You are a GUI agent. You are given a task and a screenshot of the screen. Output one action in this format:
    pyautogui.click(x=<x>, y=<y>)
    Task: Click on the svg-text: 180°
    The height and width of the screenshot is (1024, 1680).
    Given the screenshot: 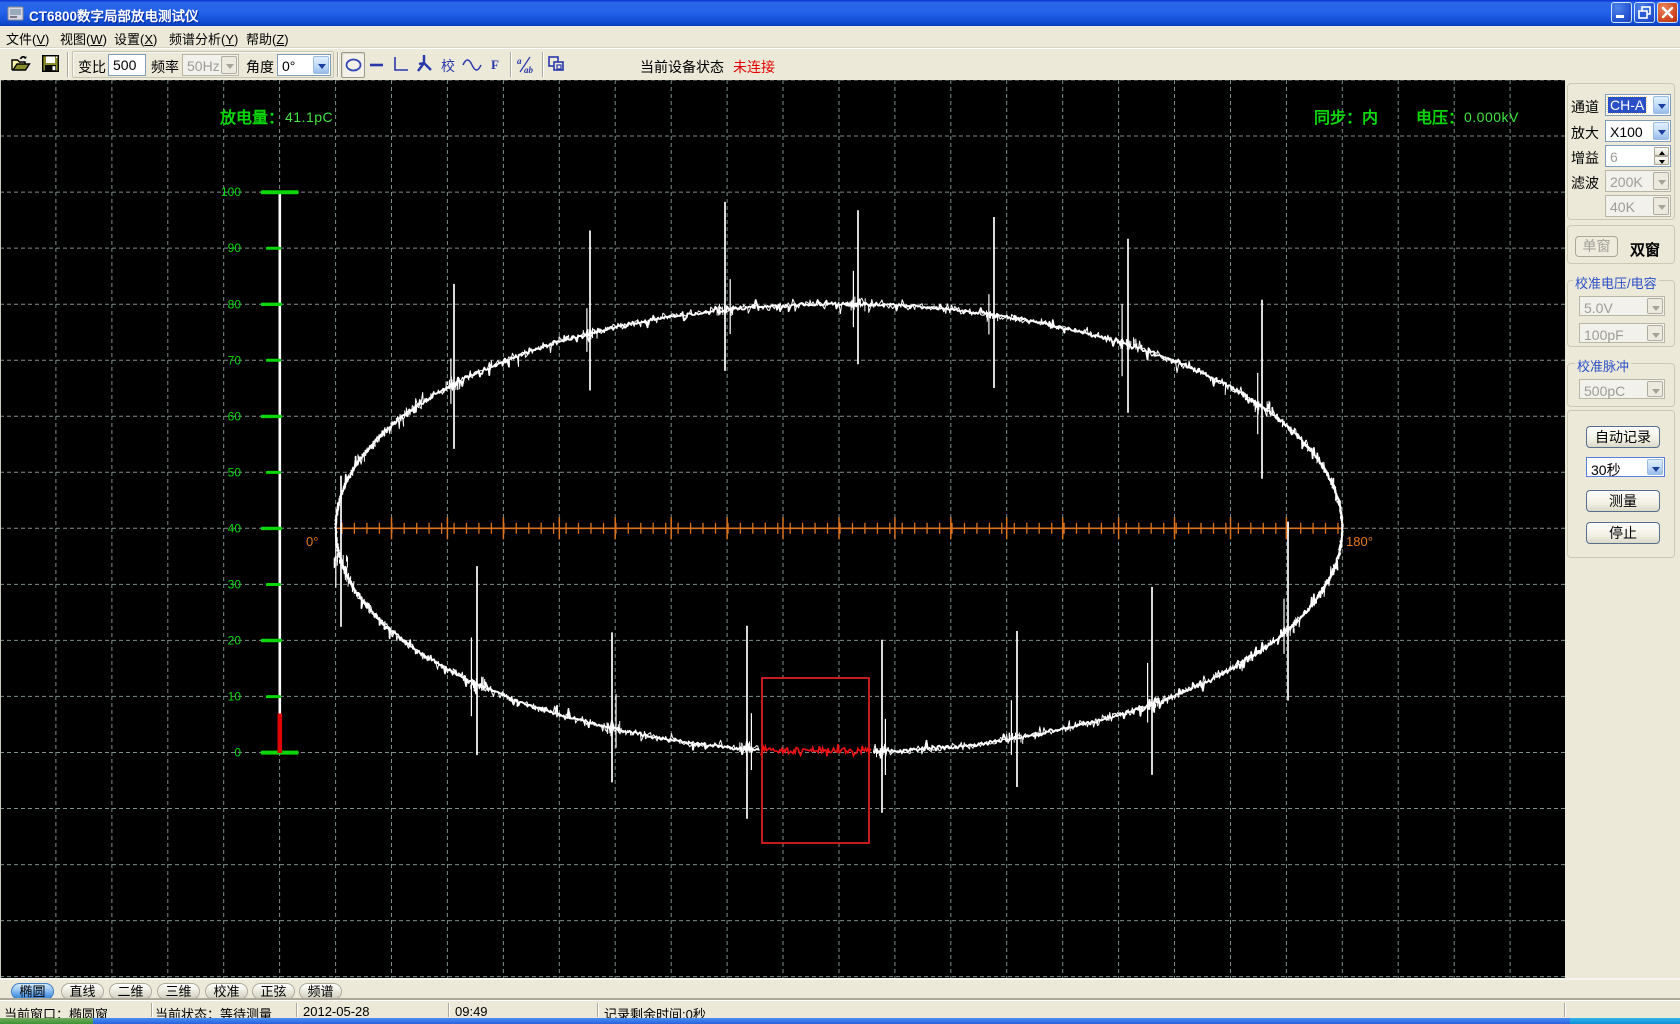 What is the action you would take?
    pyautogui.click(x=1359, y=541)
    